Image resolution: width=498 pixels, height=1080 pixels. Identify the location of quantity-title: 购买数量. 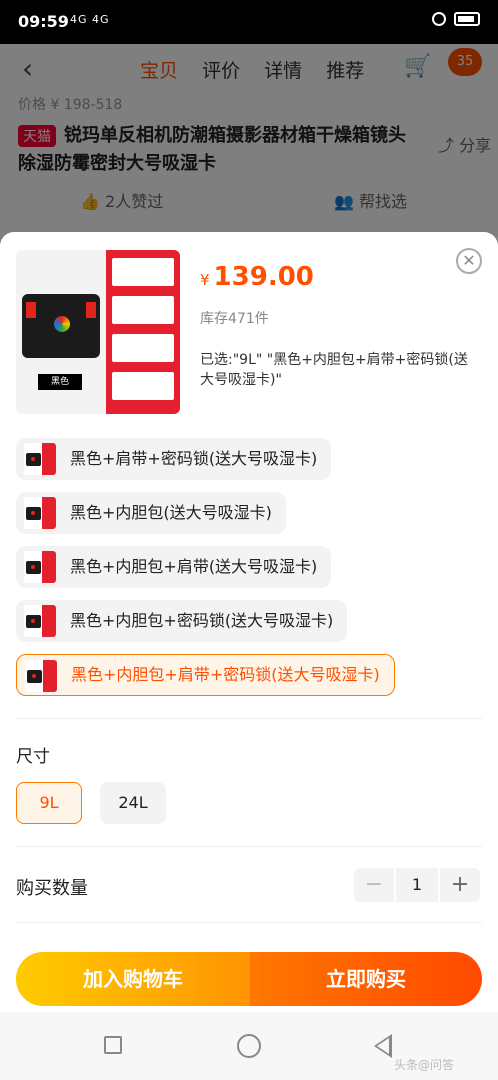
(52, 888).